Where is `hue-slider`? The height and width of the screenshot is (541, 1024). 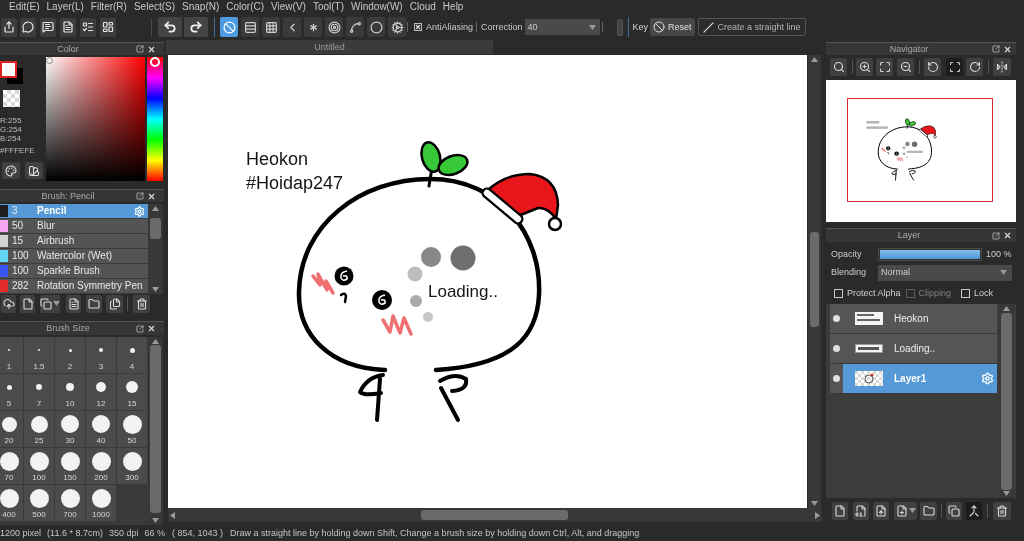
hue-slider is located at coordinates (155, 119).